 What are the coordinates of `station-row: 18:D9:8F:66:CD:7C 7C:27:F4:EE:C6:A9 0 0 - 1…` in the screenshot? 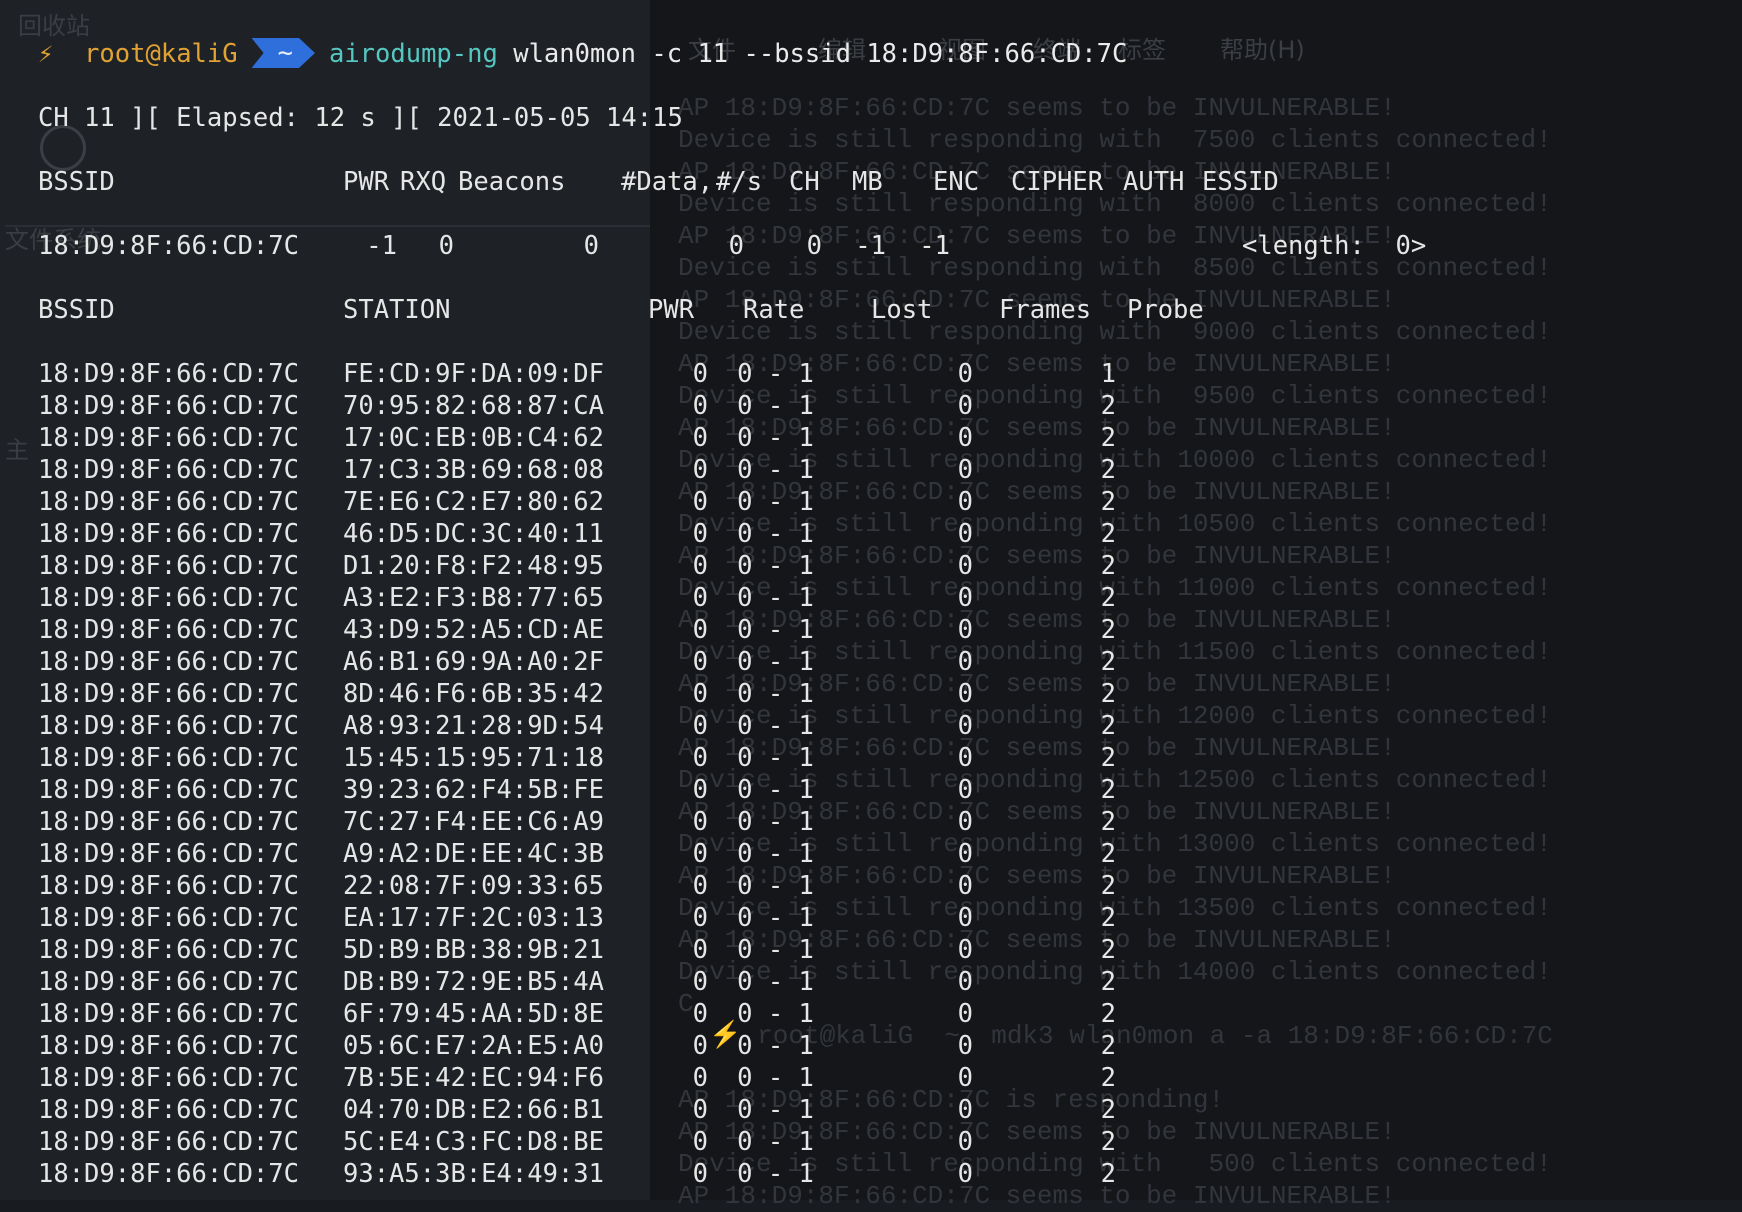 It's located at (627, 822).